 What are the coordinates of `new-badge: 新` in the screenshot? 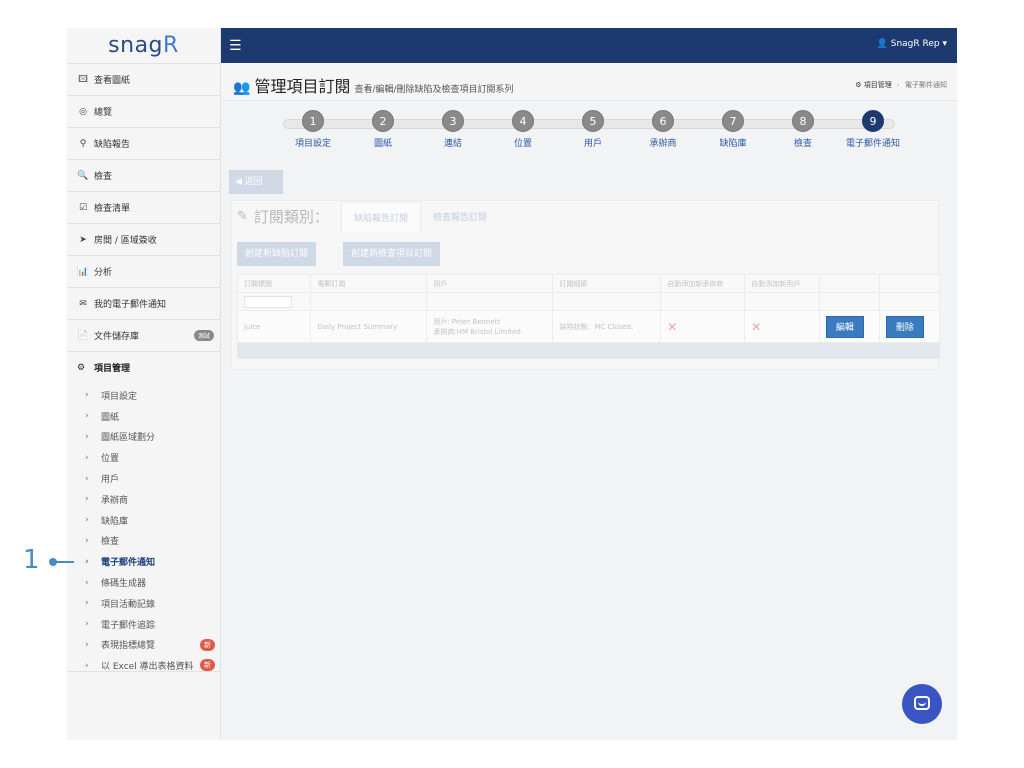 It's located at (207, 665).